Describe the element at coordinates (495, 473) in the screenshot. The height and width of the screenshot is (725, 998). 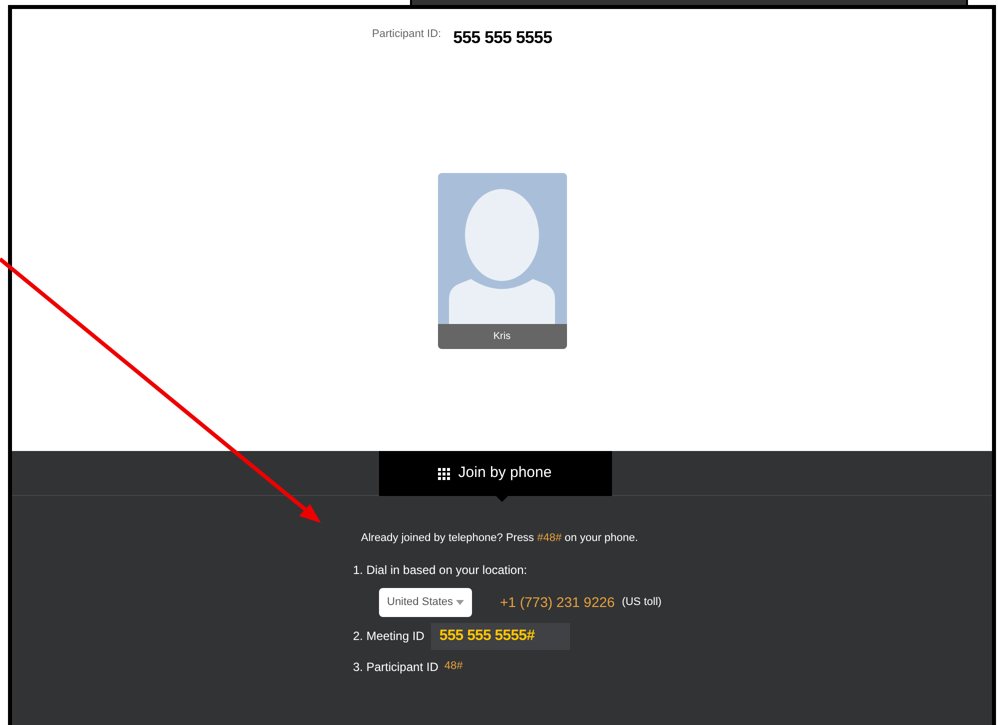
I see `join-by-phone-tab: Join by phone` at that location.